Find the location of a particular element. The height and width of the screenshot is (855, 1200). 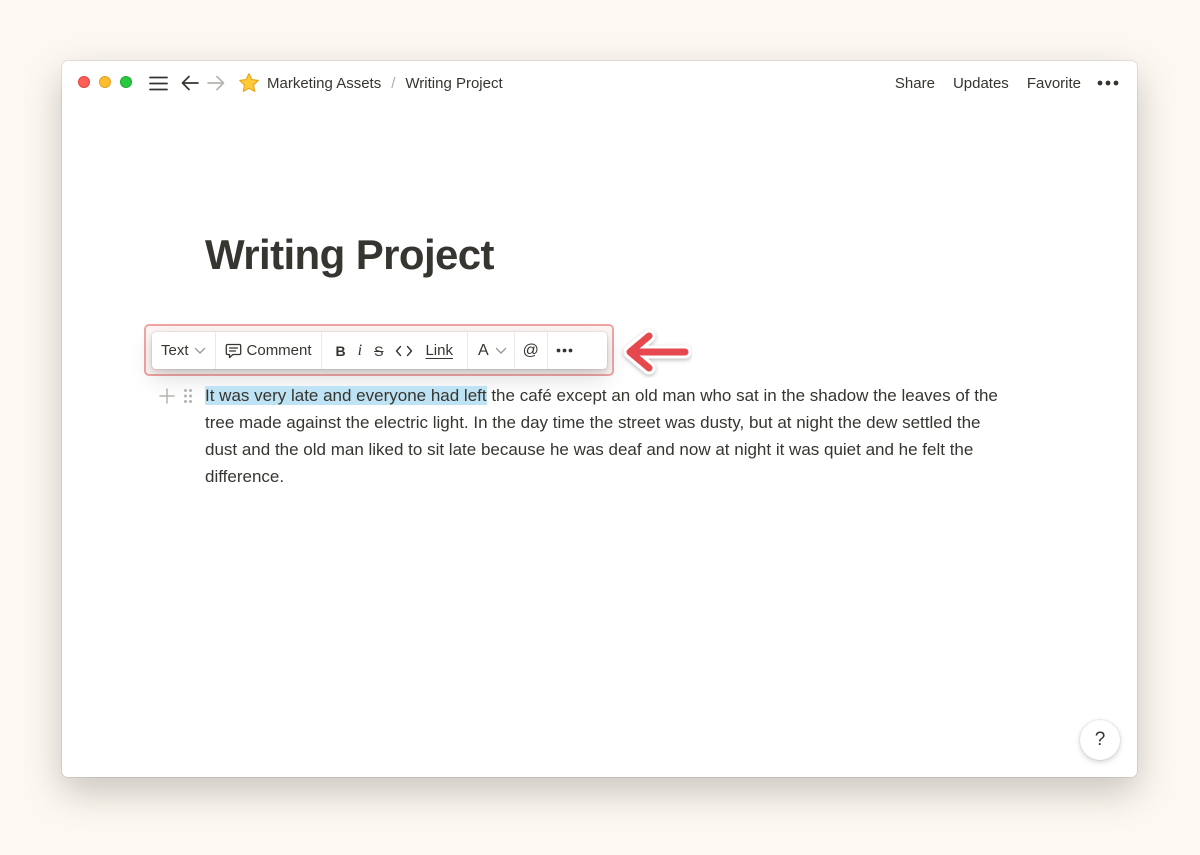

breadcrumb: Marketing Assets / Writing Project is located at coordinates (370, 83).